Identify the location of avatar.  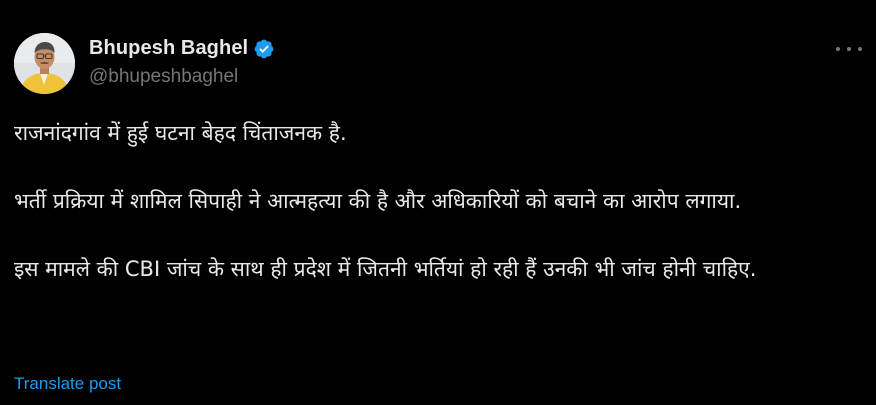
(44, 63).